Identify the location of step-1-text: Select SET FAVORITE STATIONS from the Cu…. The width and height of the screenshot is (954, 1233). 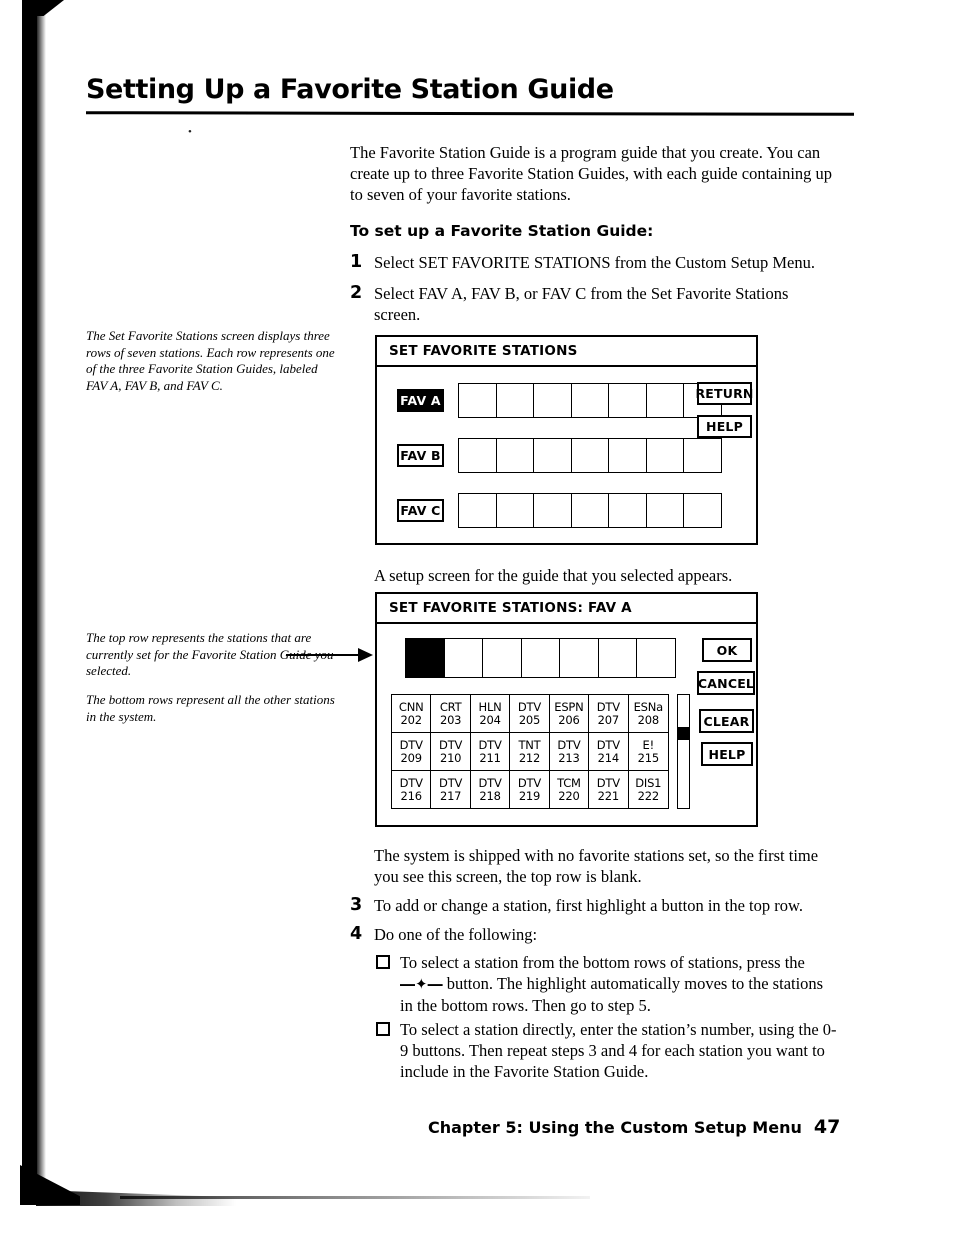
(594, 262).